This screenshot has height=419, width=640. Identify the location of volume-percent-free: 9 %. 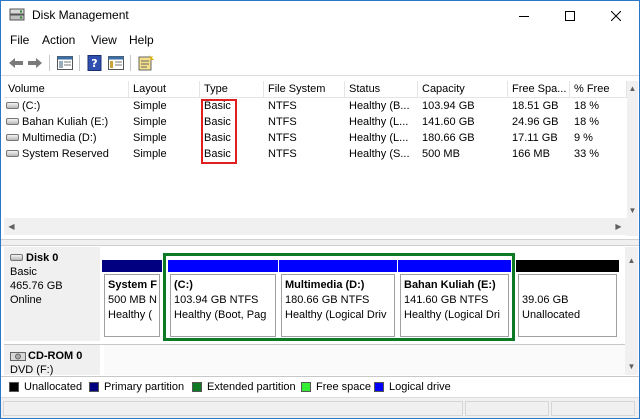
(583, 138).